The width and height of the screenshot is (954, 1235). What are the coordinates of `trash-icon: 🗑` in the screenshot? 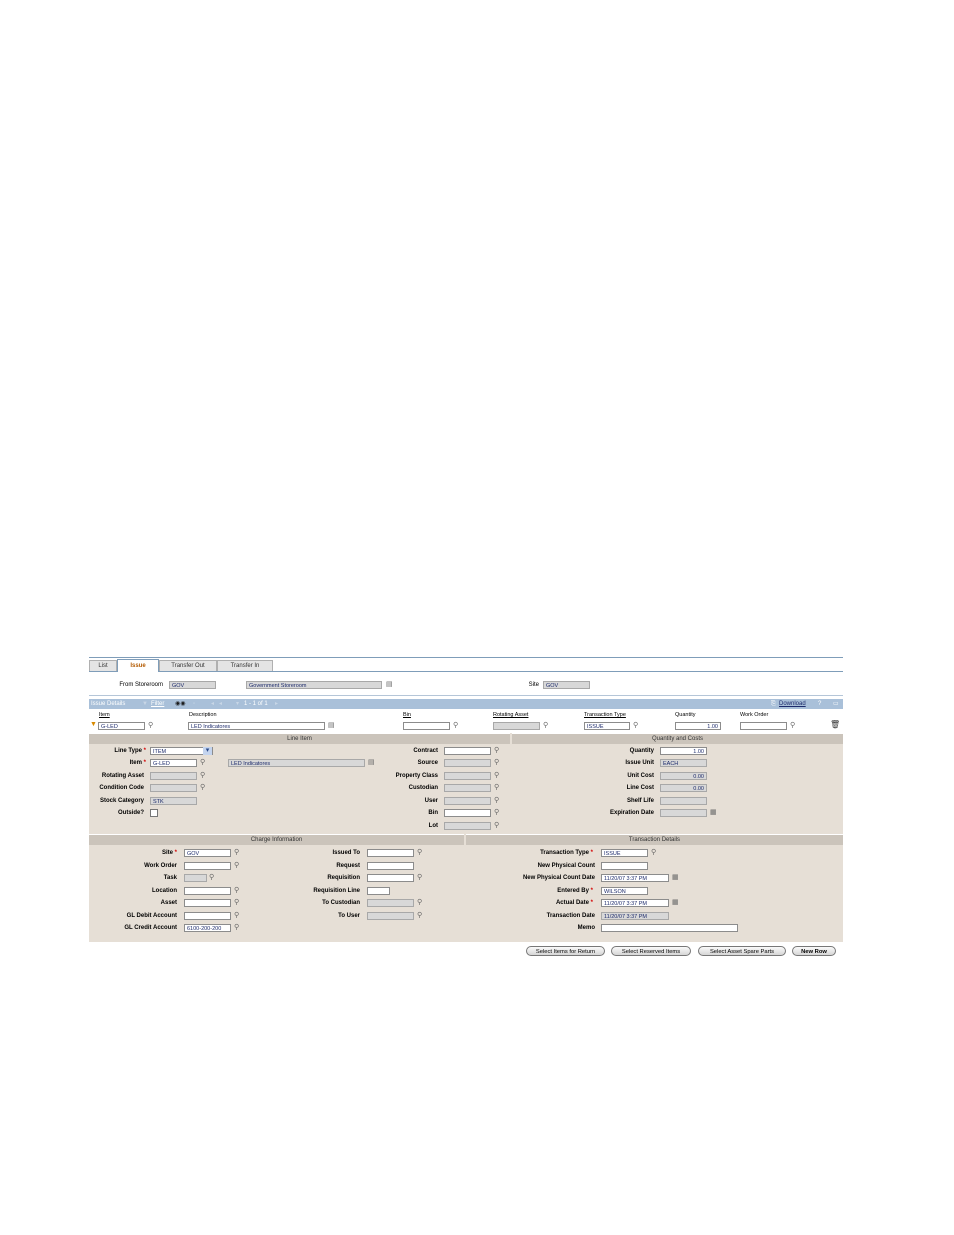 It's located at (835, 725).